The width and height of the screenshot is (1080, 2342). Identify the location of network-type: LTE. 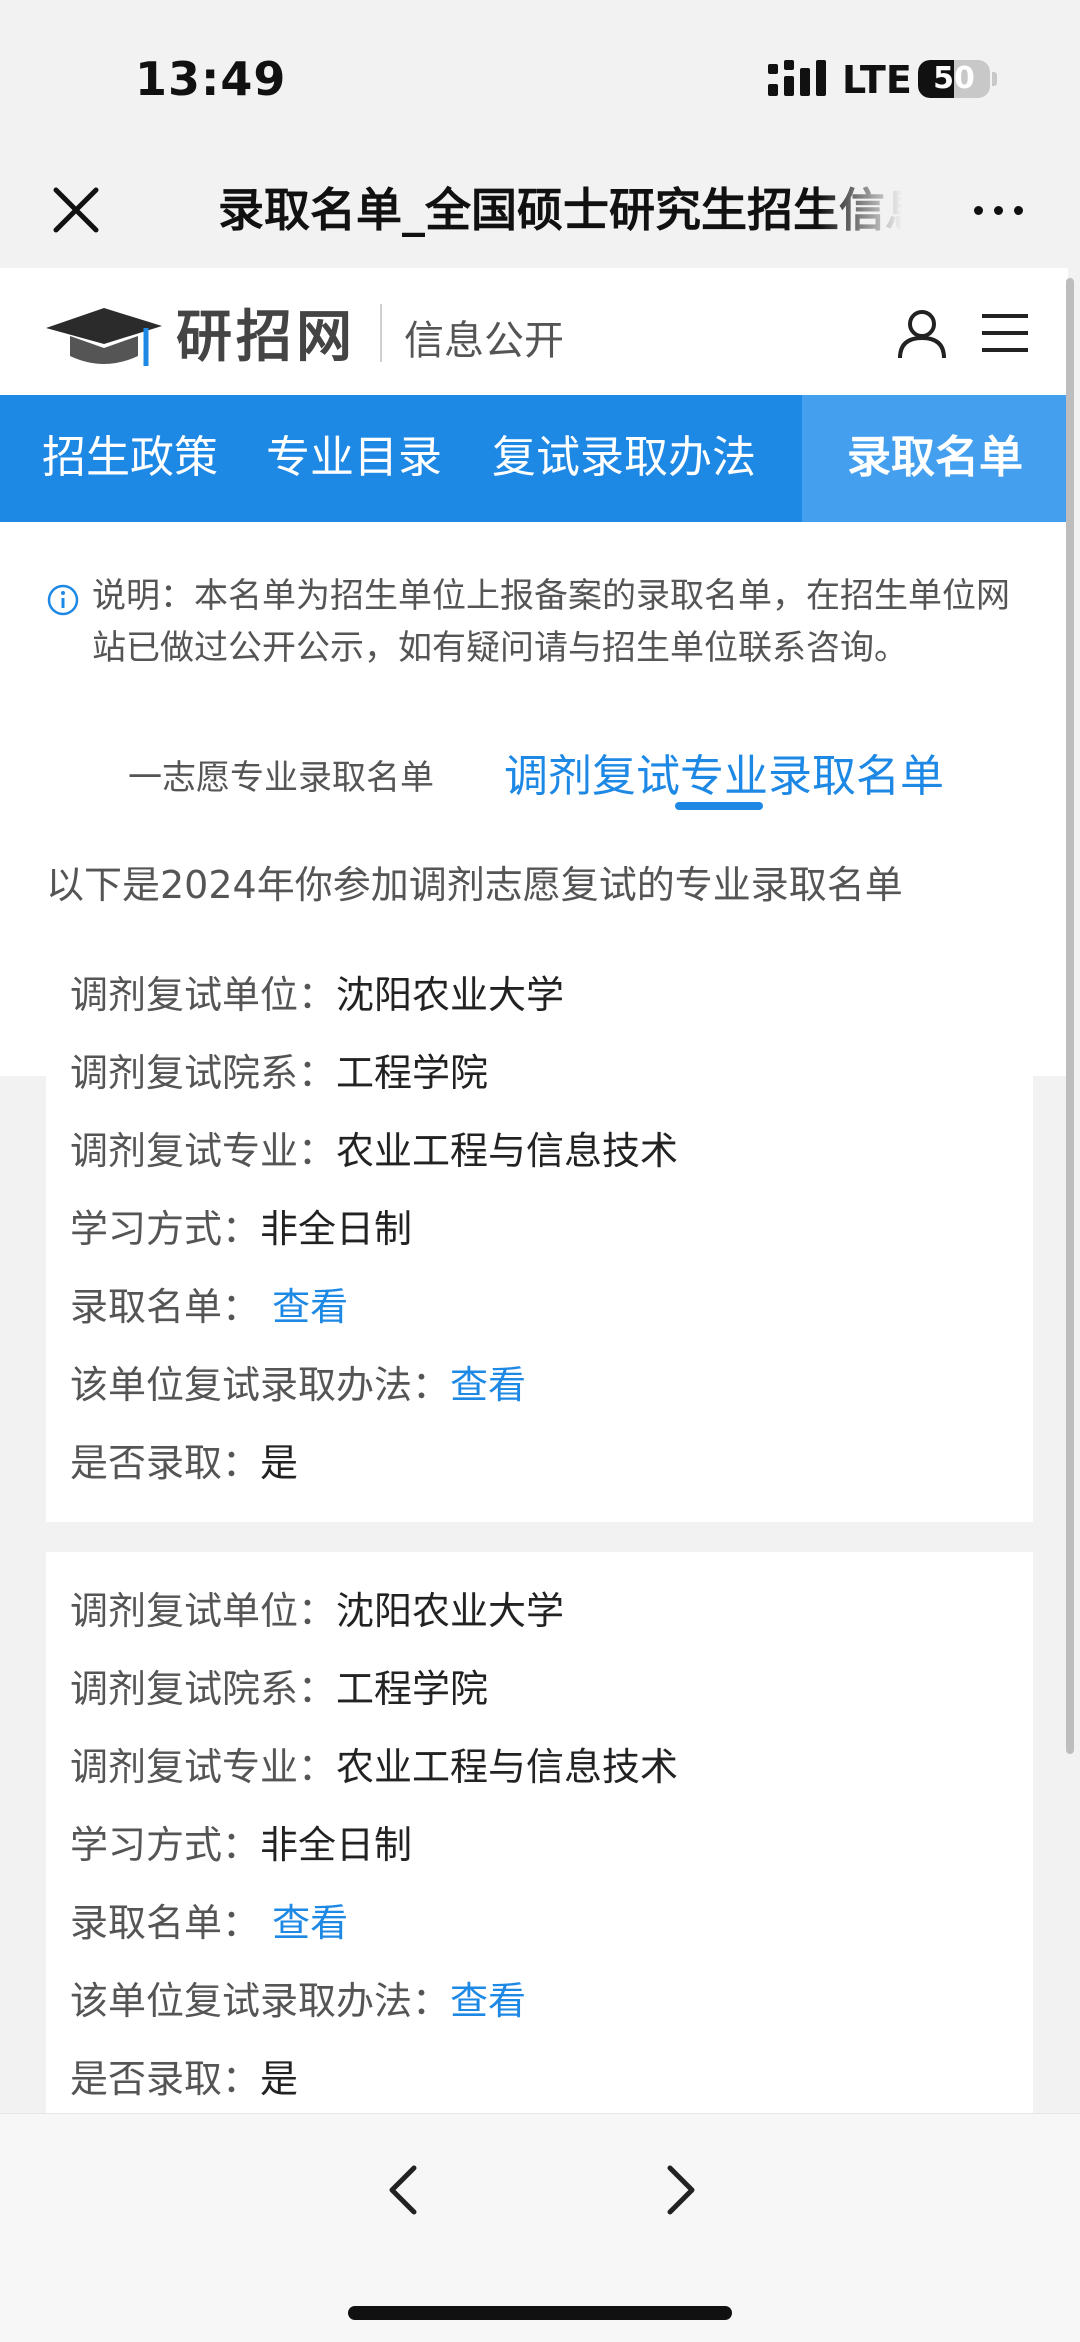
(877, 80).